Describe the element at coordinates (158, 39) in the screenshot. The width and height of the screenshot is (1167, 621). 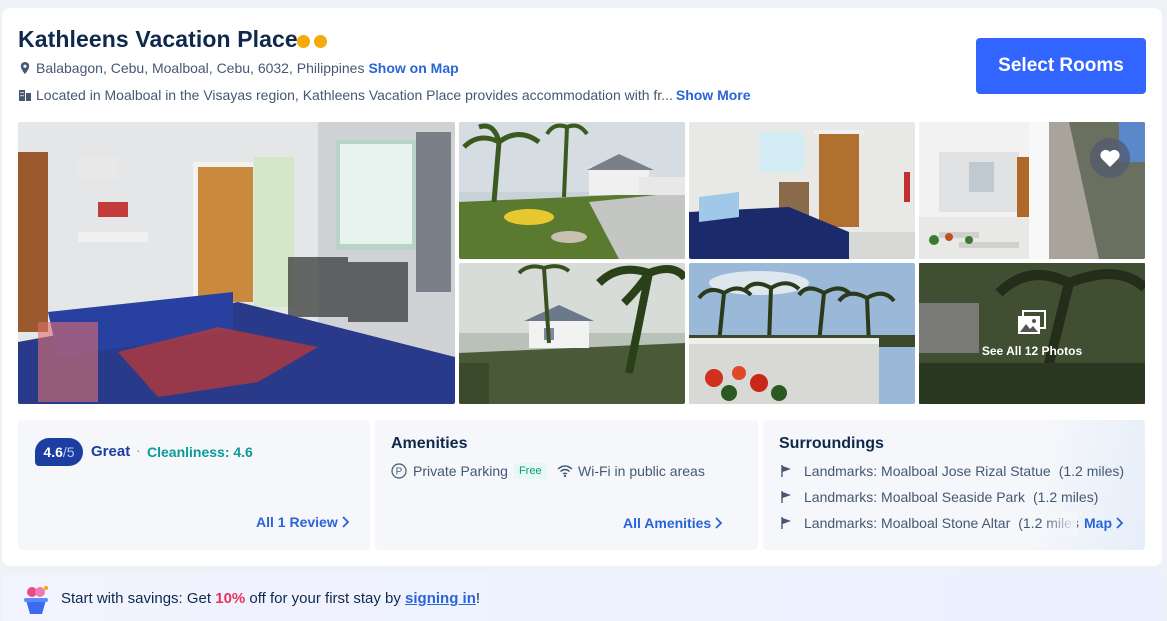
I see `hotel-name: Kathleens Vacation Place` at that location.